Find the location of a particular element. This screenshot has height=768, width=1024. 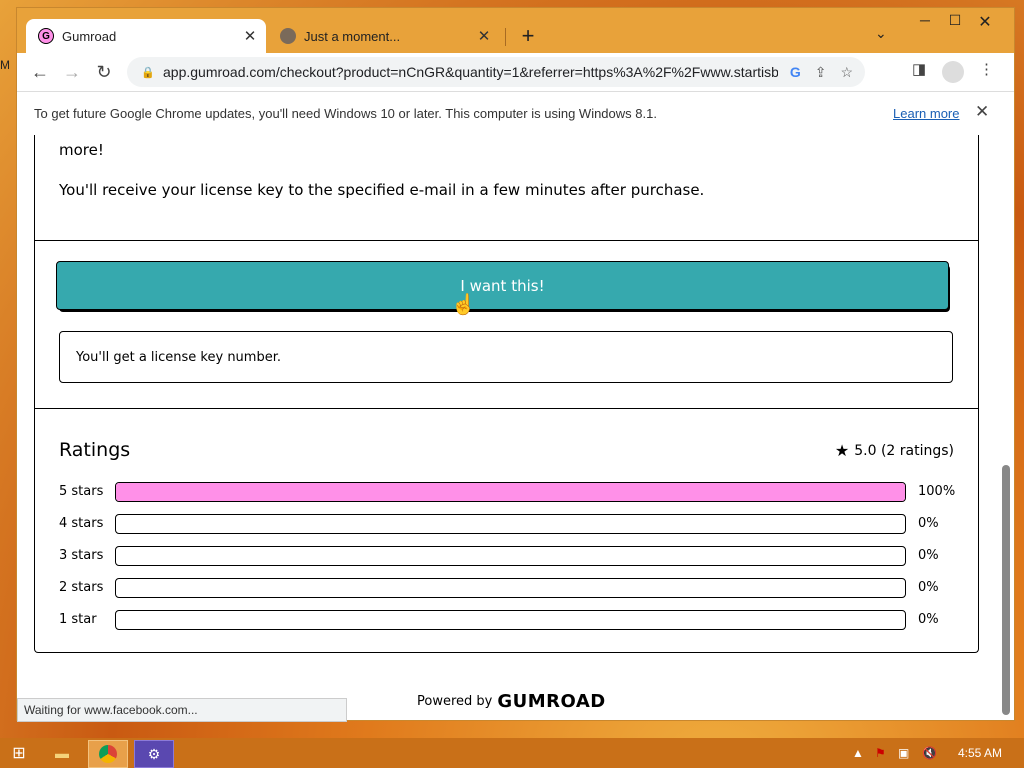

rating-row-label: 4 stars is located at coordinates (81, 523).